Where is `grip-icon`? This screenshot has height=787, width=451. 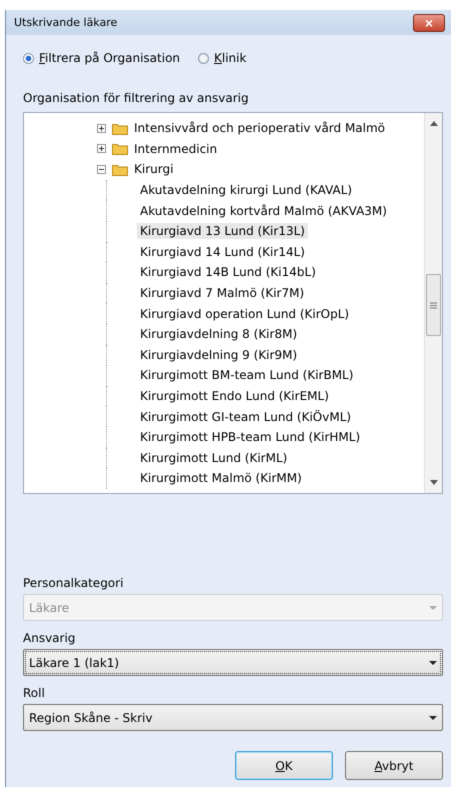
grip-icon is located at coordinates (433, 305).